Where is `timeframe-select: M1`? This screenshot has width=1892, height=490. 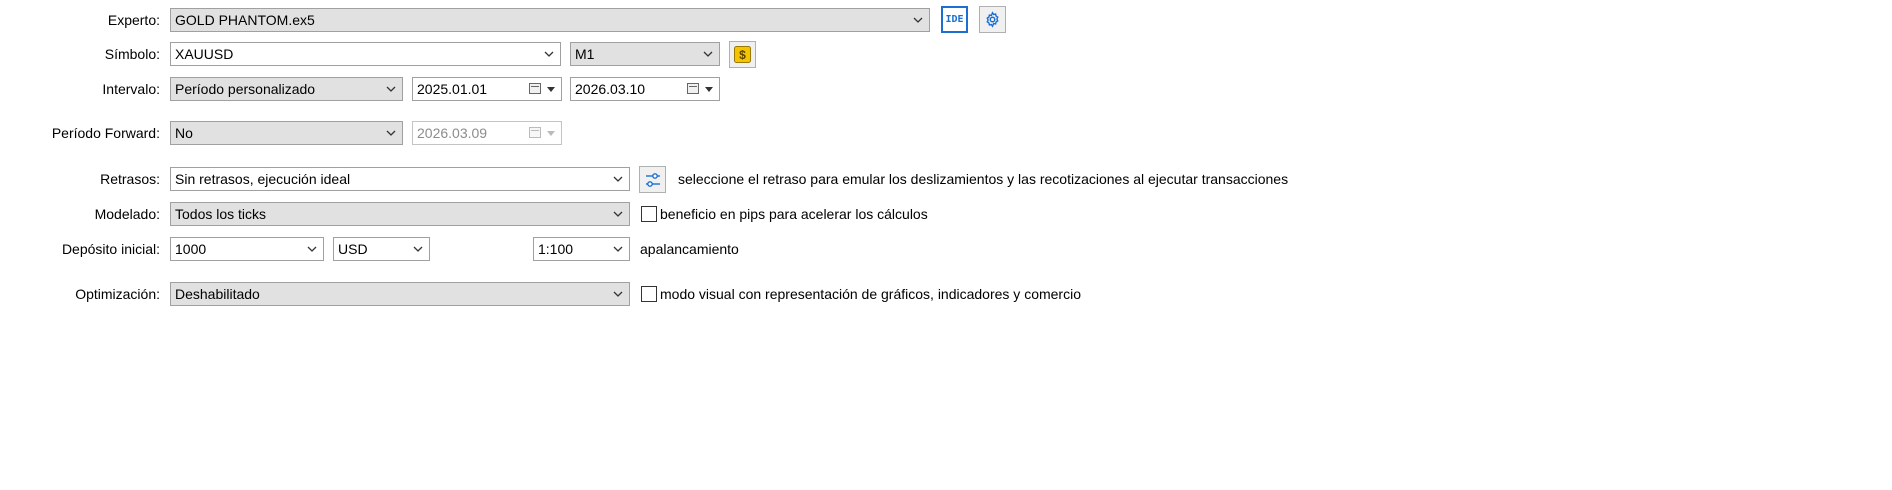 timeframe-select: M1 is located at coordinates (645, 54).